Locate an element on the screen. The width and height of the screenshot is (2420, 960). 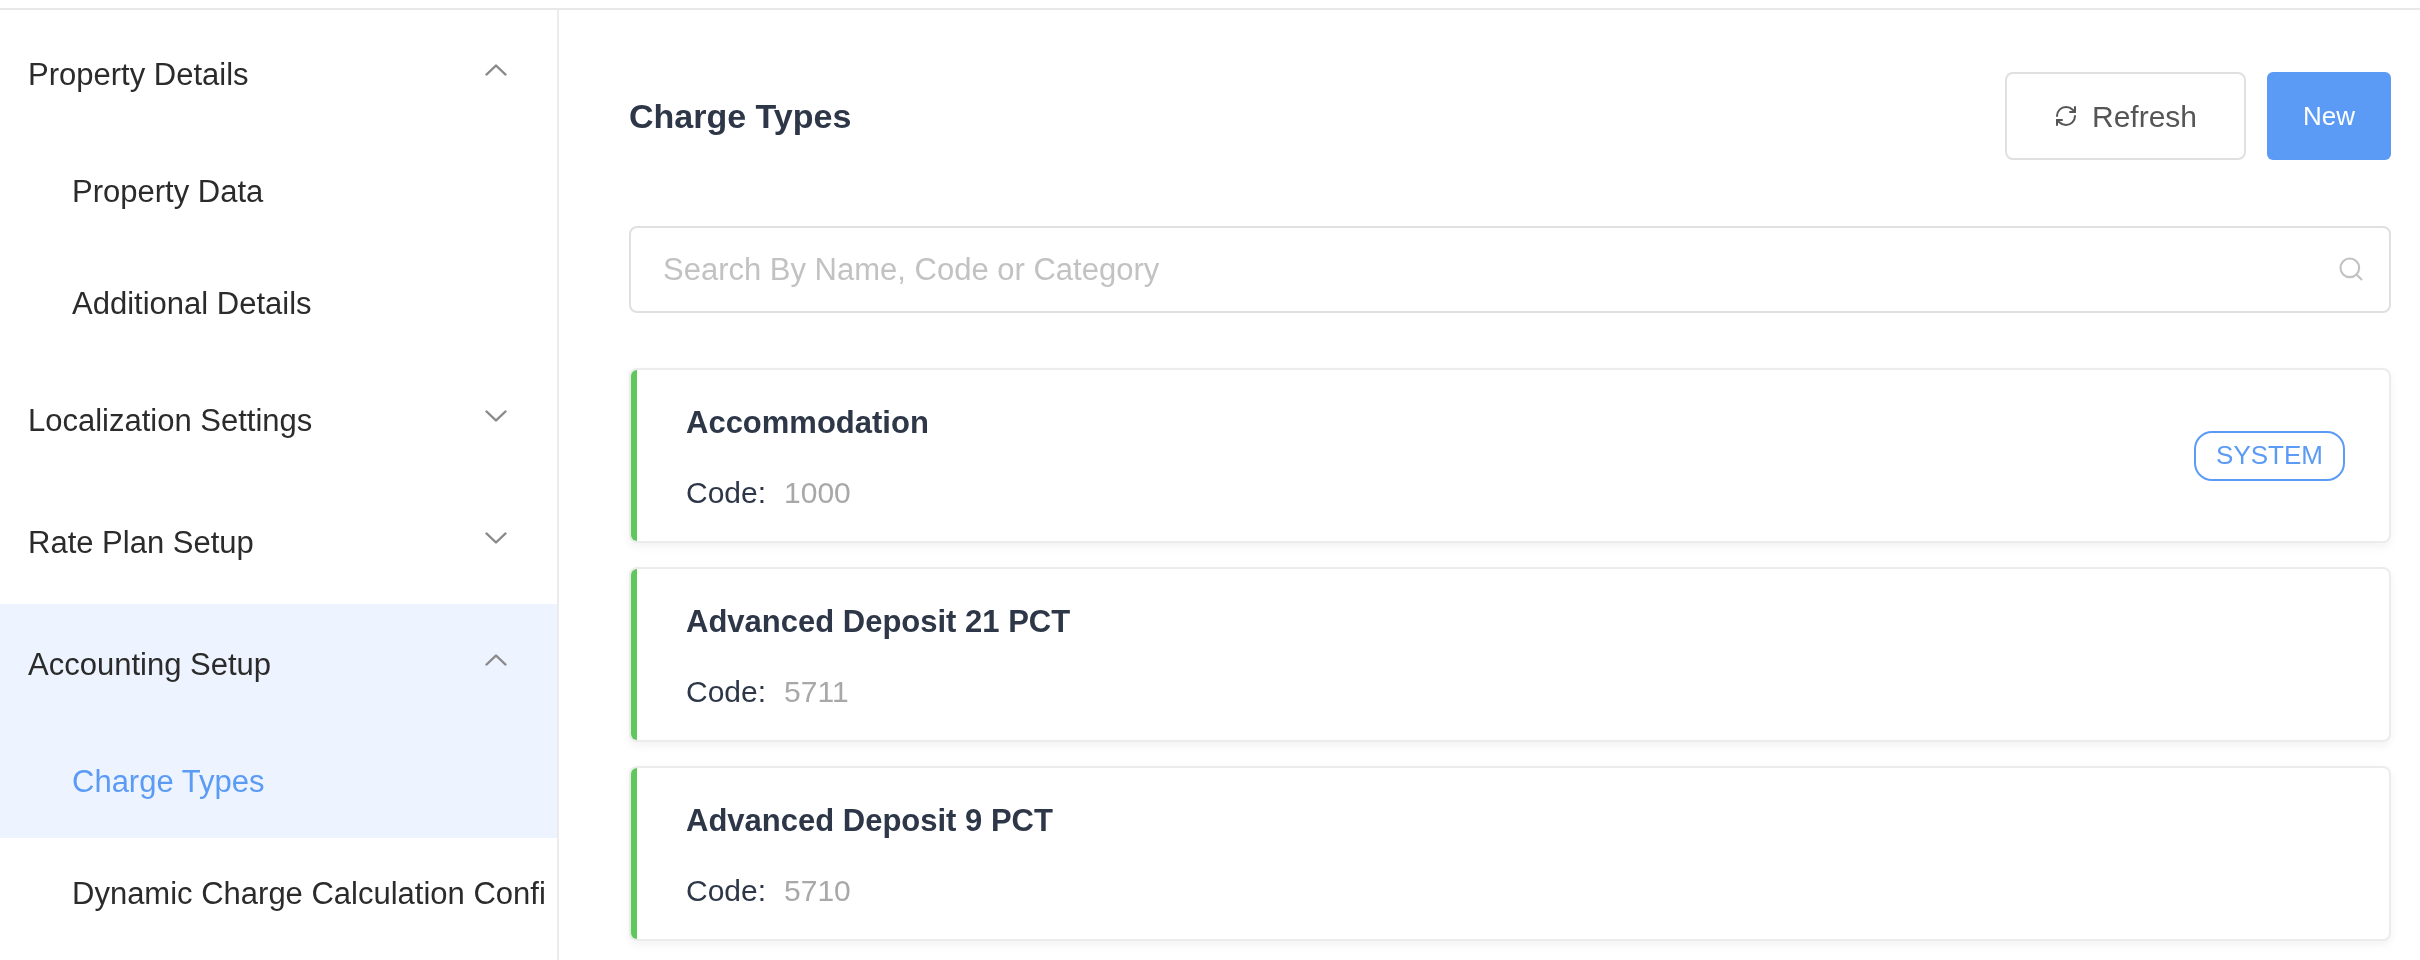
search-field: Search By Name, Code or Category is located at coordinates (1510, 269).